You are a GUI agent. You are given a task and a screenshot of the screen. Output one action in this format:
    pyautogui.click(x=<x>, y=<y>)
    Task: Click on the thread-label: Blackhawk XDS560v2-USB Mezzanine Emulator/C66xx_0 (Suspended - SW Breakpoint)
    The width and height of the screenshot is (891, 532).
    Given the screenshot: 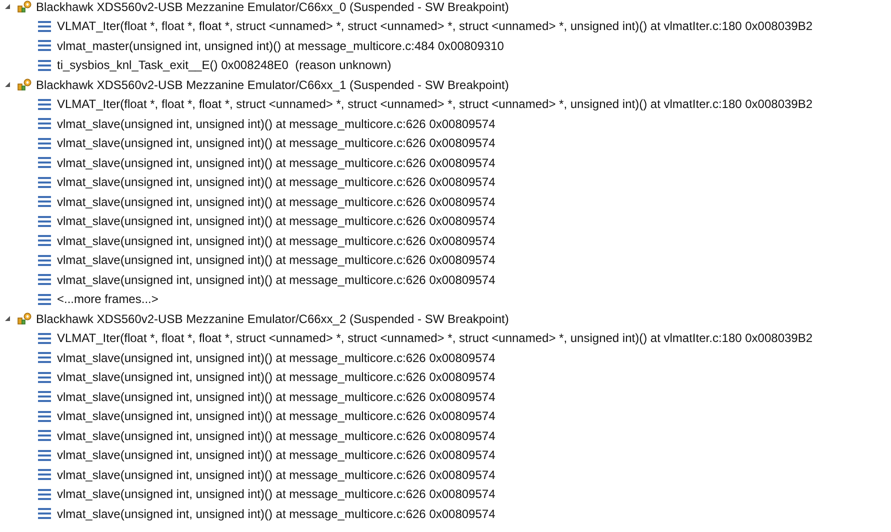 What is the action you would take?
    pyautogui.click(x=272, y=8)
    